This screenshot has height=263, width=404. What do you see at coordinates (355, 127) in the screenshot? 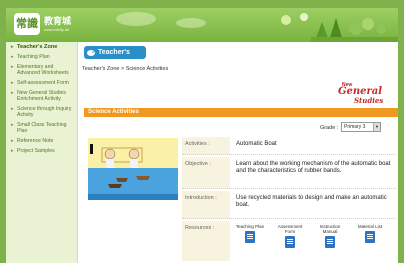
I see `grade-selected-value: Primary 3` at bounding box center [355, 127].